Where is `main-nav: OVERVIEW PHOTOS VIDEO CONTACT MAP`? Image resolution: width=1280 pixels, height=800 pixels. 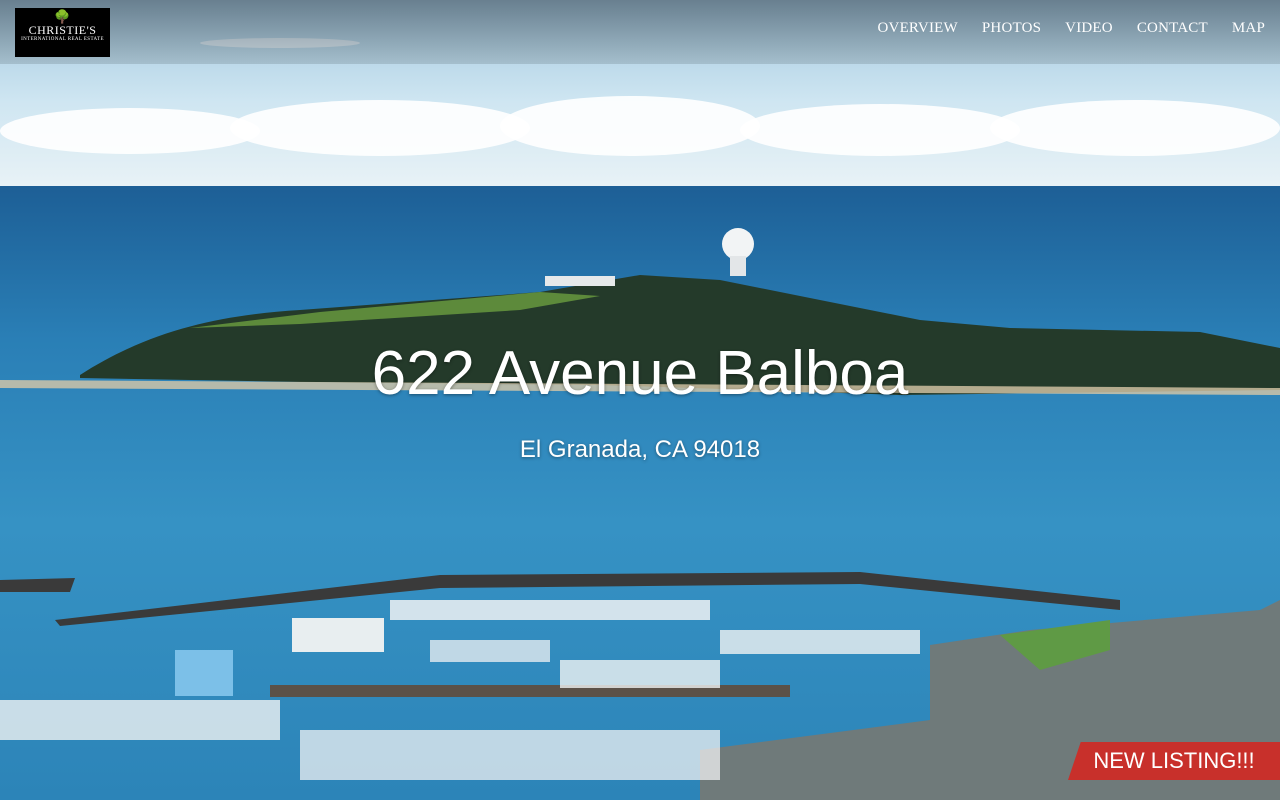 main-nav: OVERVIEW PHOTOS VIDEO CONTACT MAP is located at coordinates (1072, 28).